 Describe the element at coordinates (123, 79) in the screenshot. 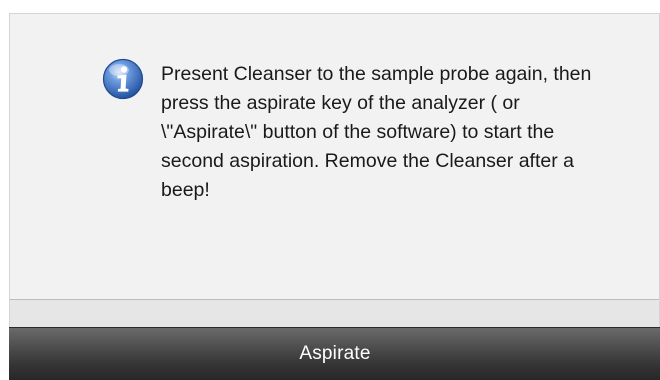

I see `info-icon` at that location.